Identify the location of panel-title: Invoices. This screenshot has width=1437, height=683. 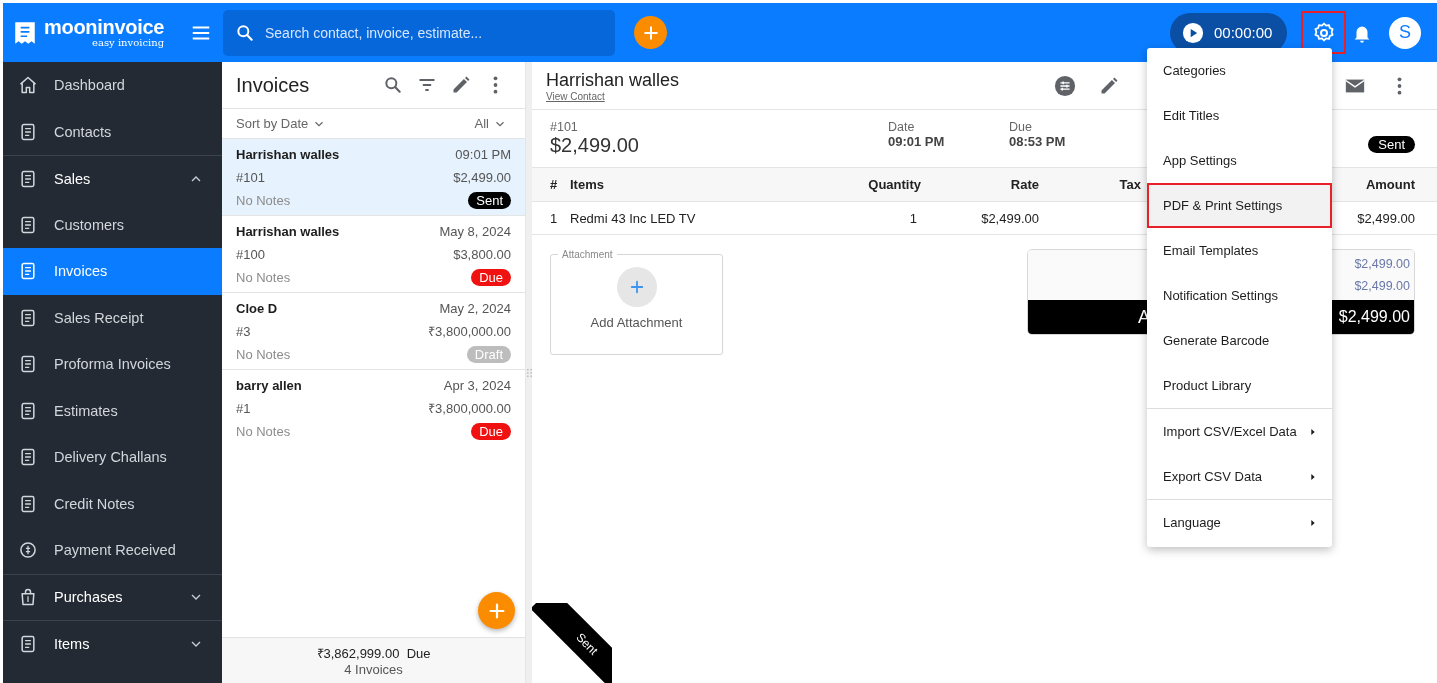
(273, 85).